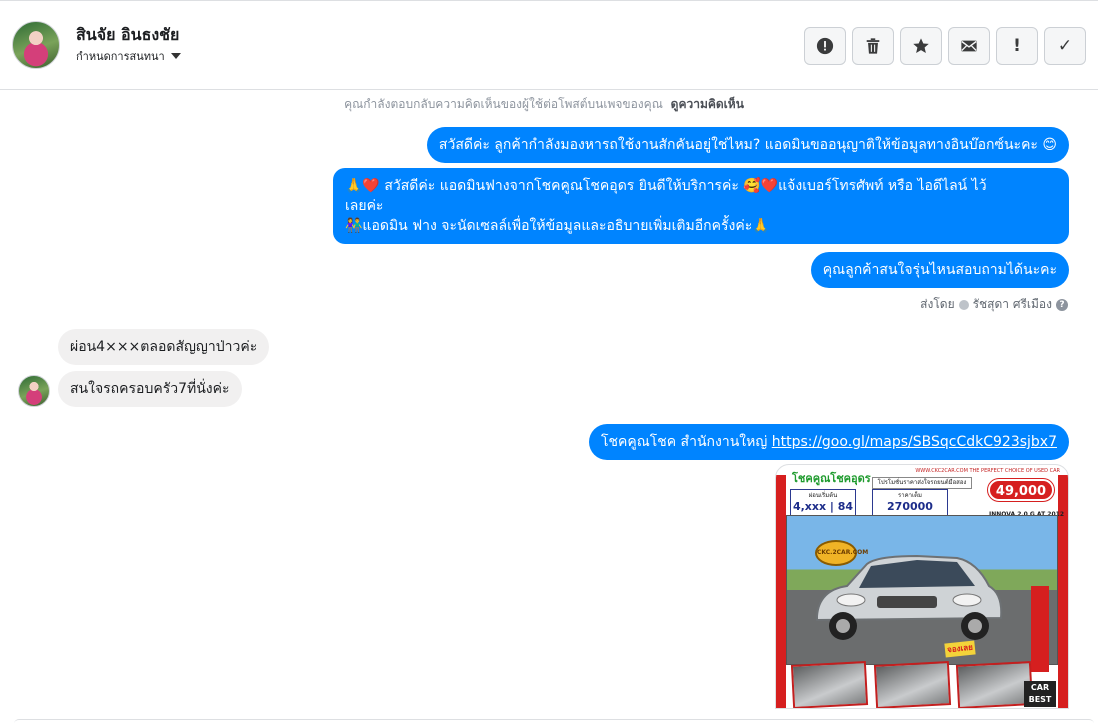 This screenshot has height=723, width=1098. Describe the element at coordinates (937, 304) in the screenshot. I see `sent-by-label: ส่งโดย` at that location.